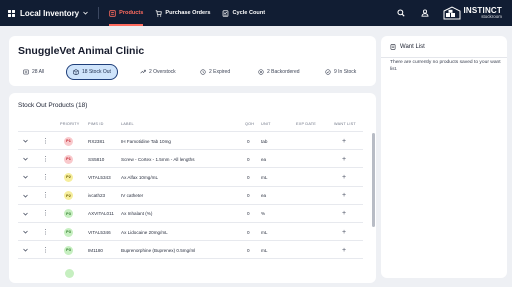 Image resolution: width=512 pixels, height=287 pixels. I want to click on nav-cycle-count: Cycle Count, so click(243, 13).